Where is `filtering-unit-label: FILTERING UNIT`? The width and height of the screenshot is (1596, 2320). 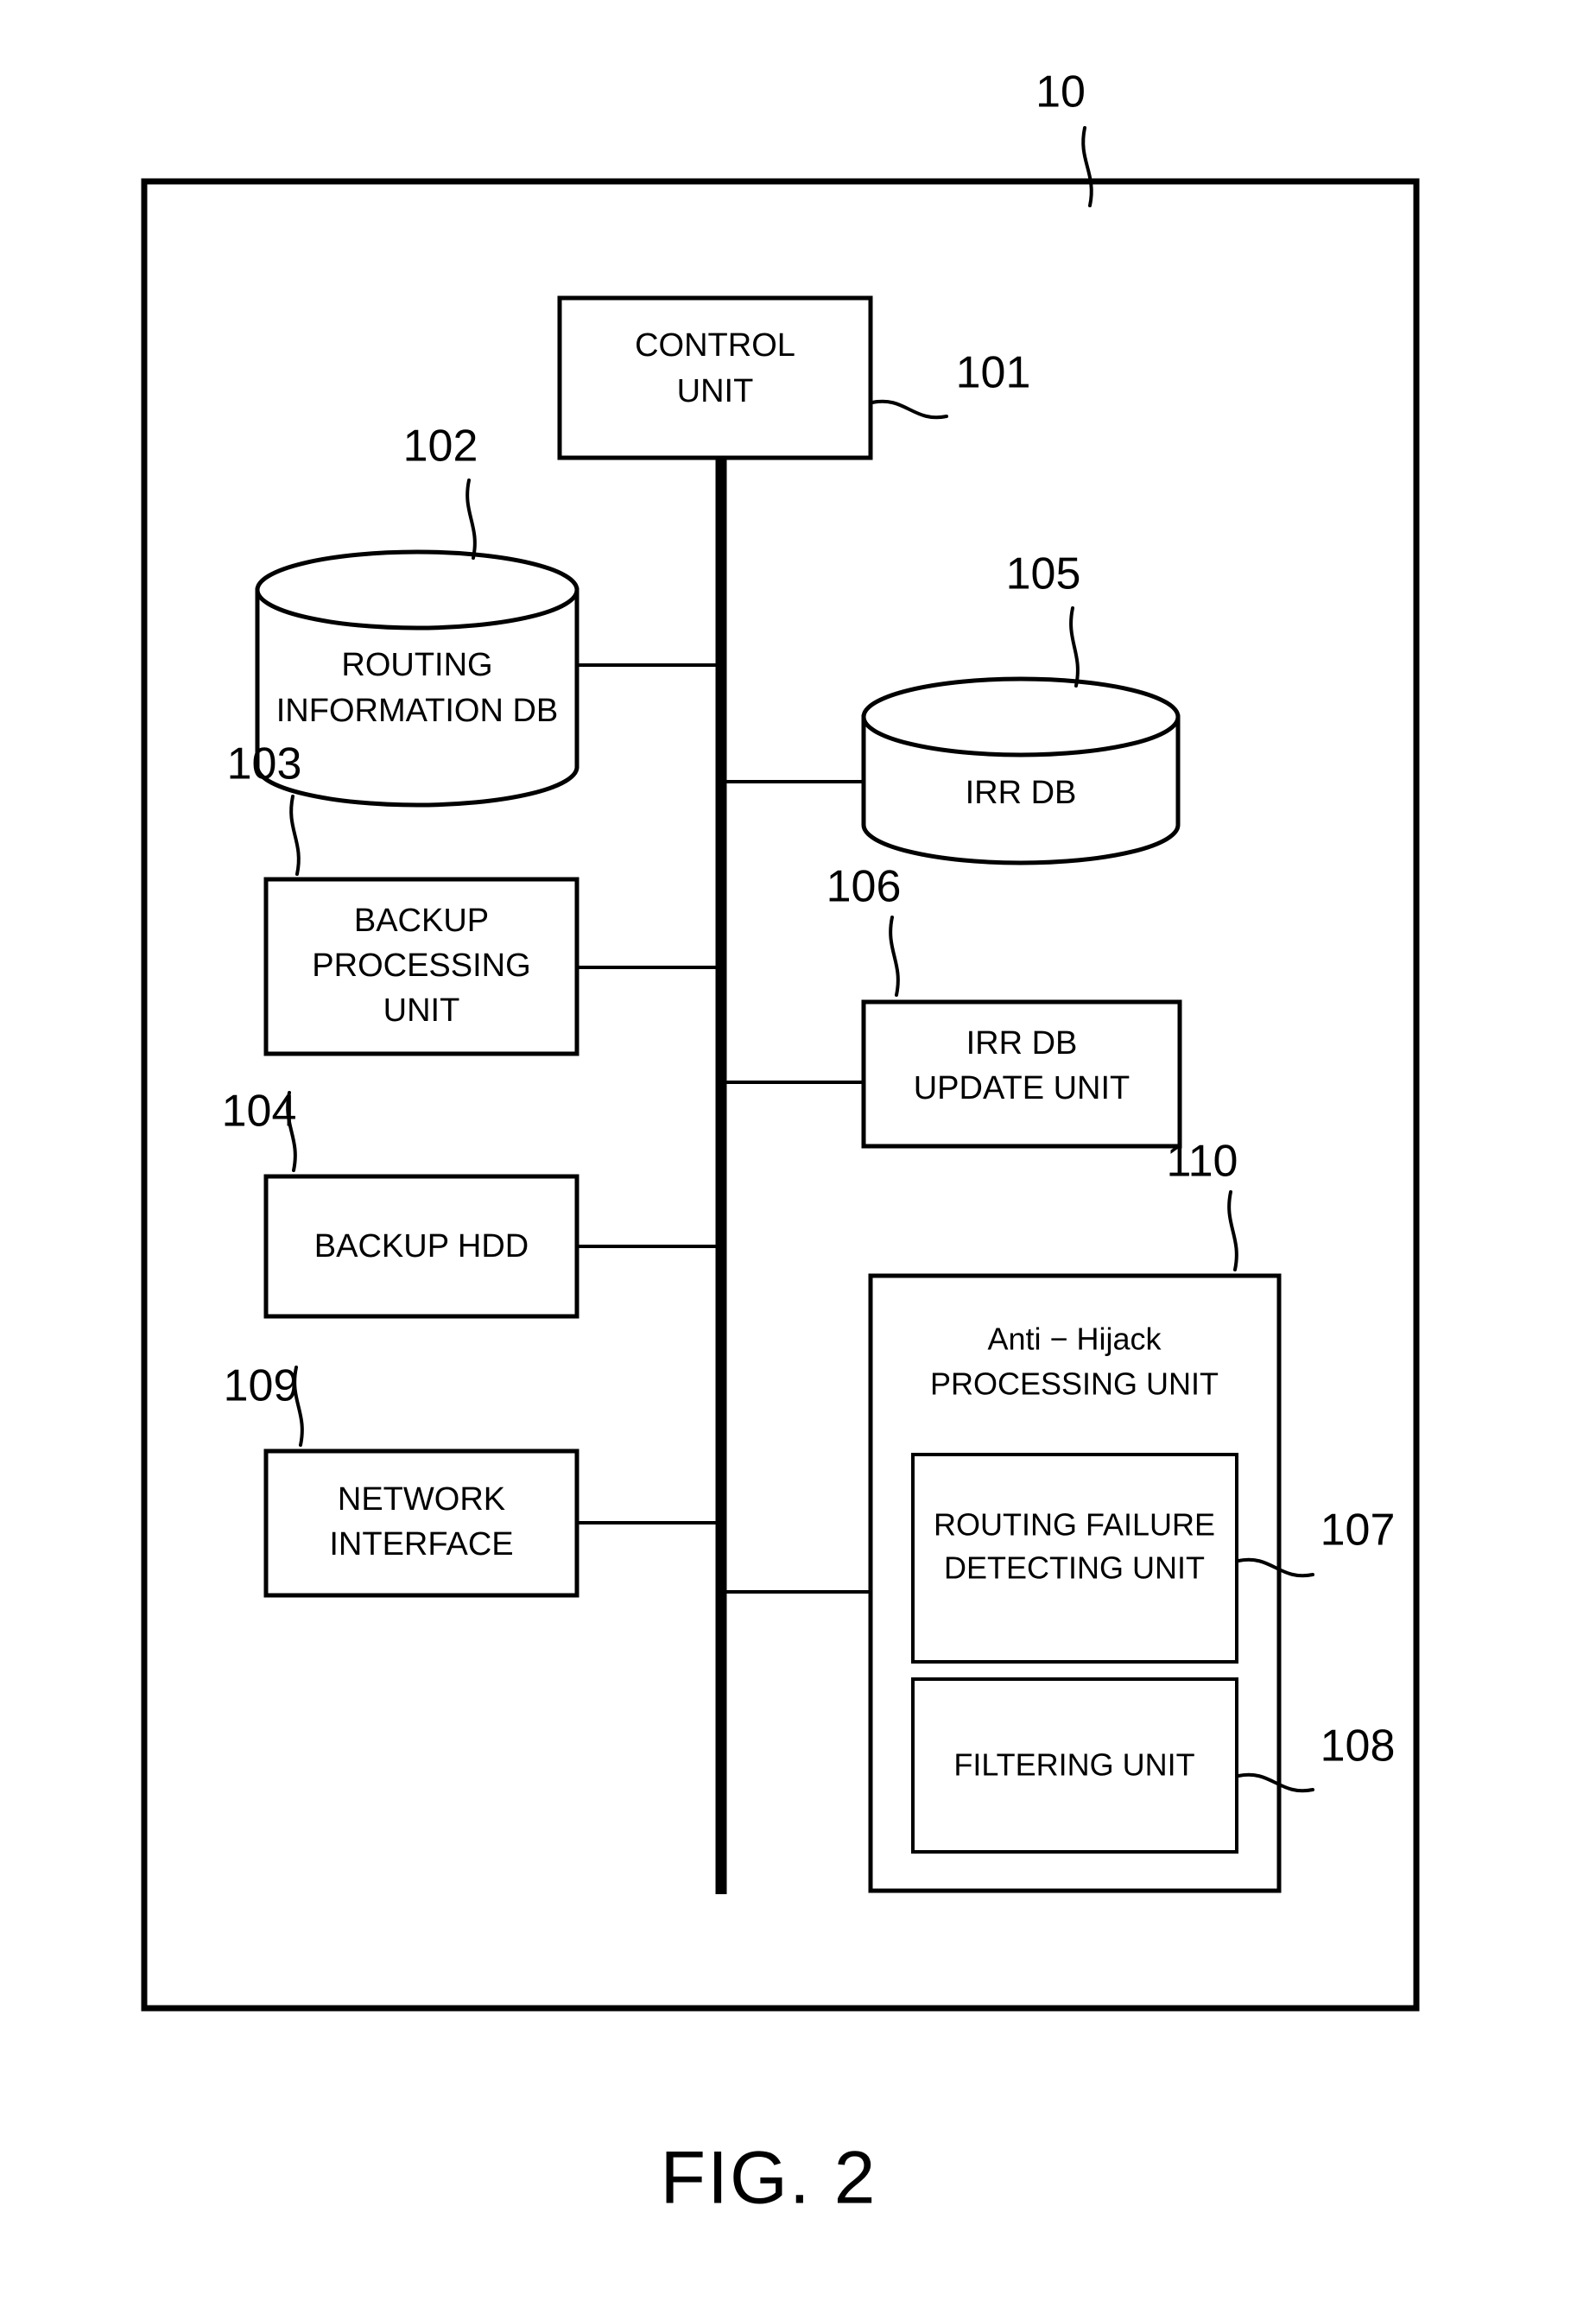 filtering-unit-label: FILTERING UNIT is located at coordinates (1073, 1765).